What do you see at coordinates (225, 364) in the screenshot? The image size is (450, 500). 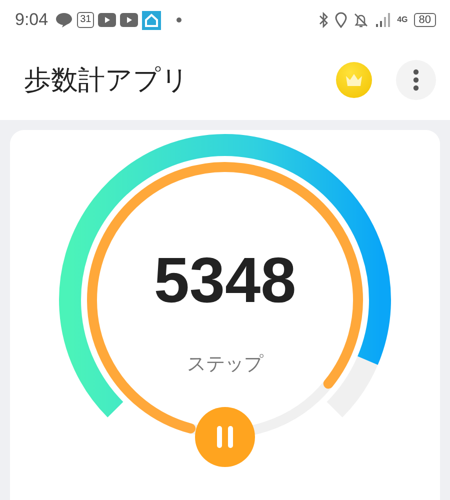 I see `step-unit-label: ステップ` at bounding box center [225, 364].